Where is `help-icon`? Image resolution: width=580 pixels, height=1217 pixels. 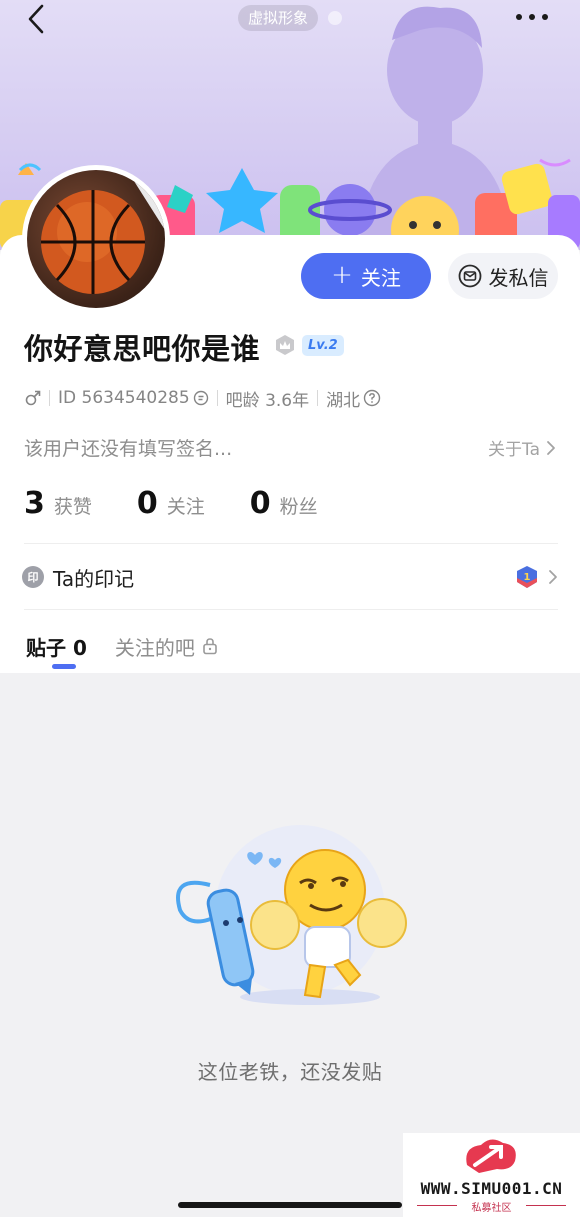
help-icon is located at coordinates (372, 398).